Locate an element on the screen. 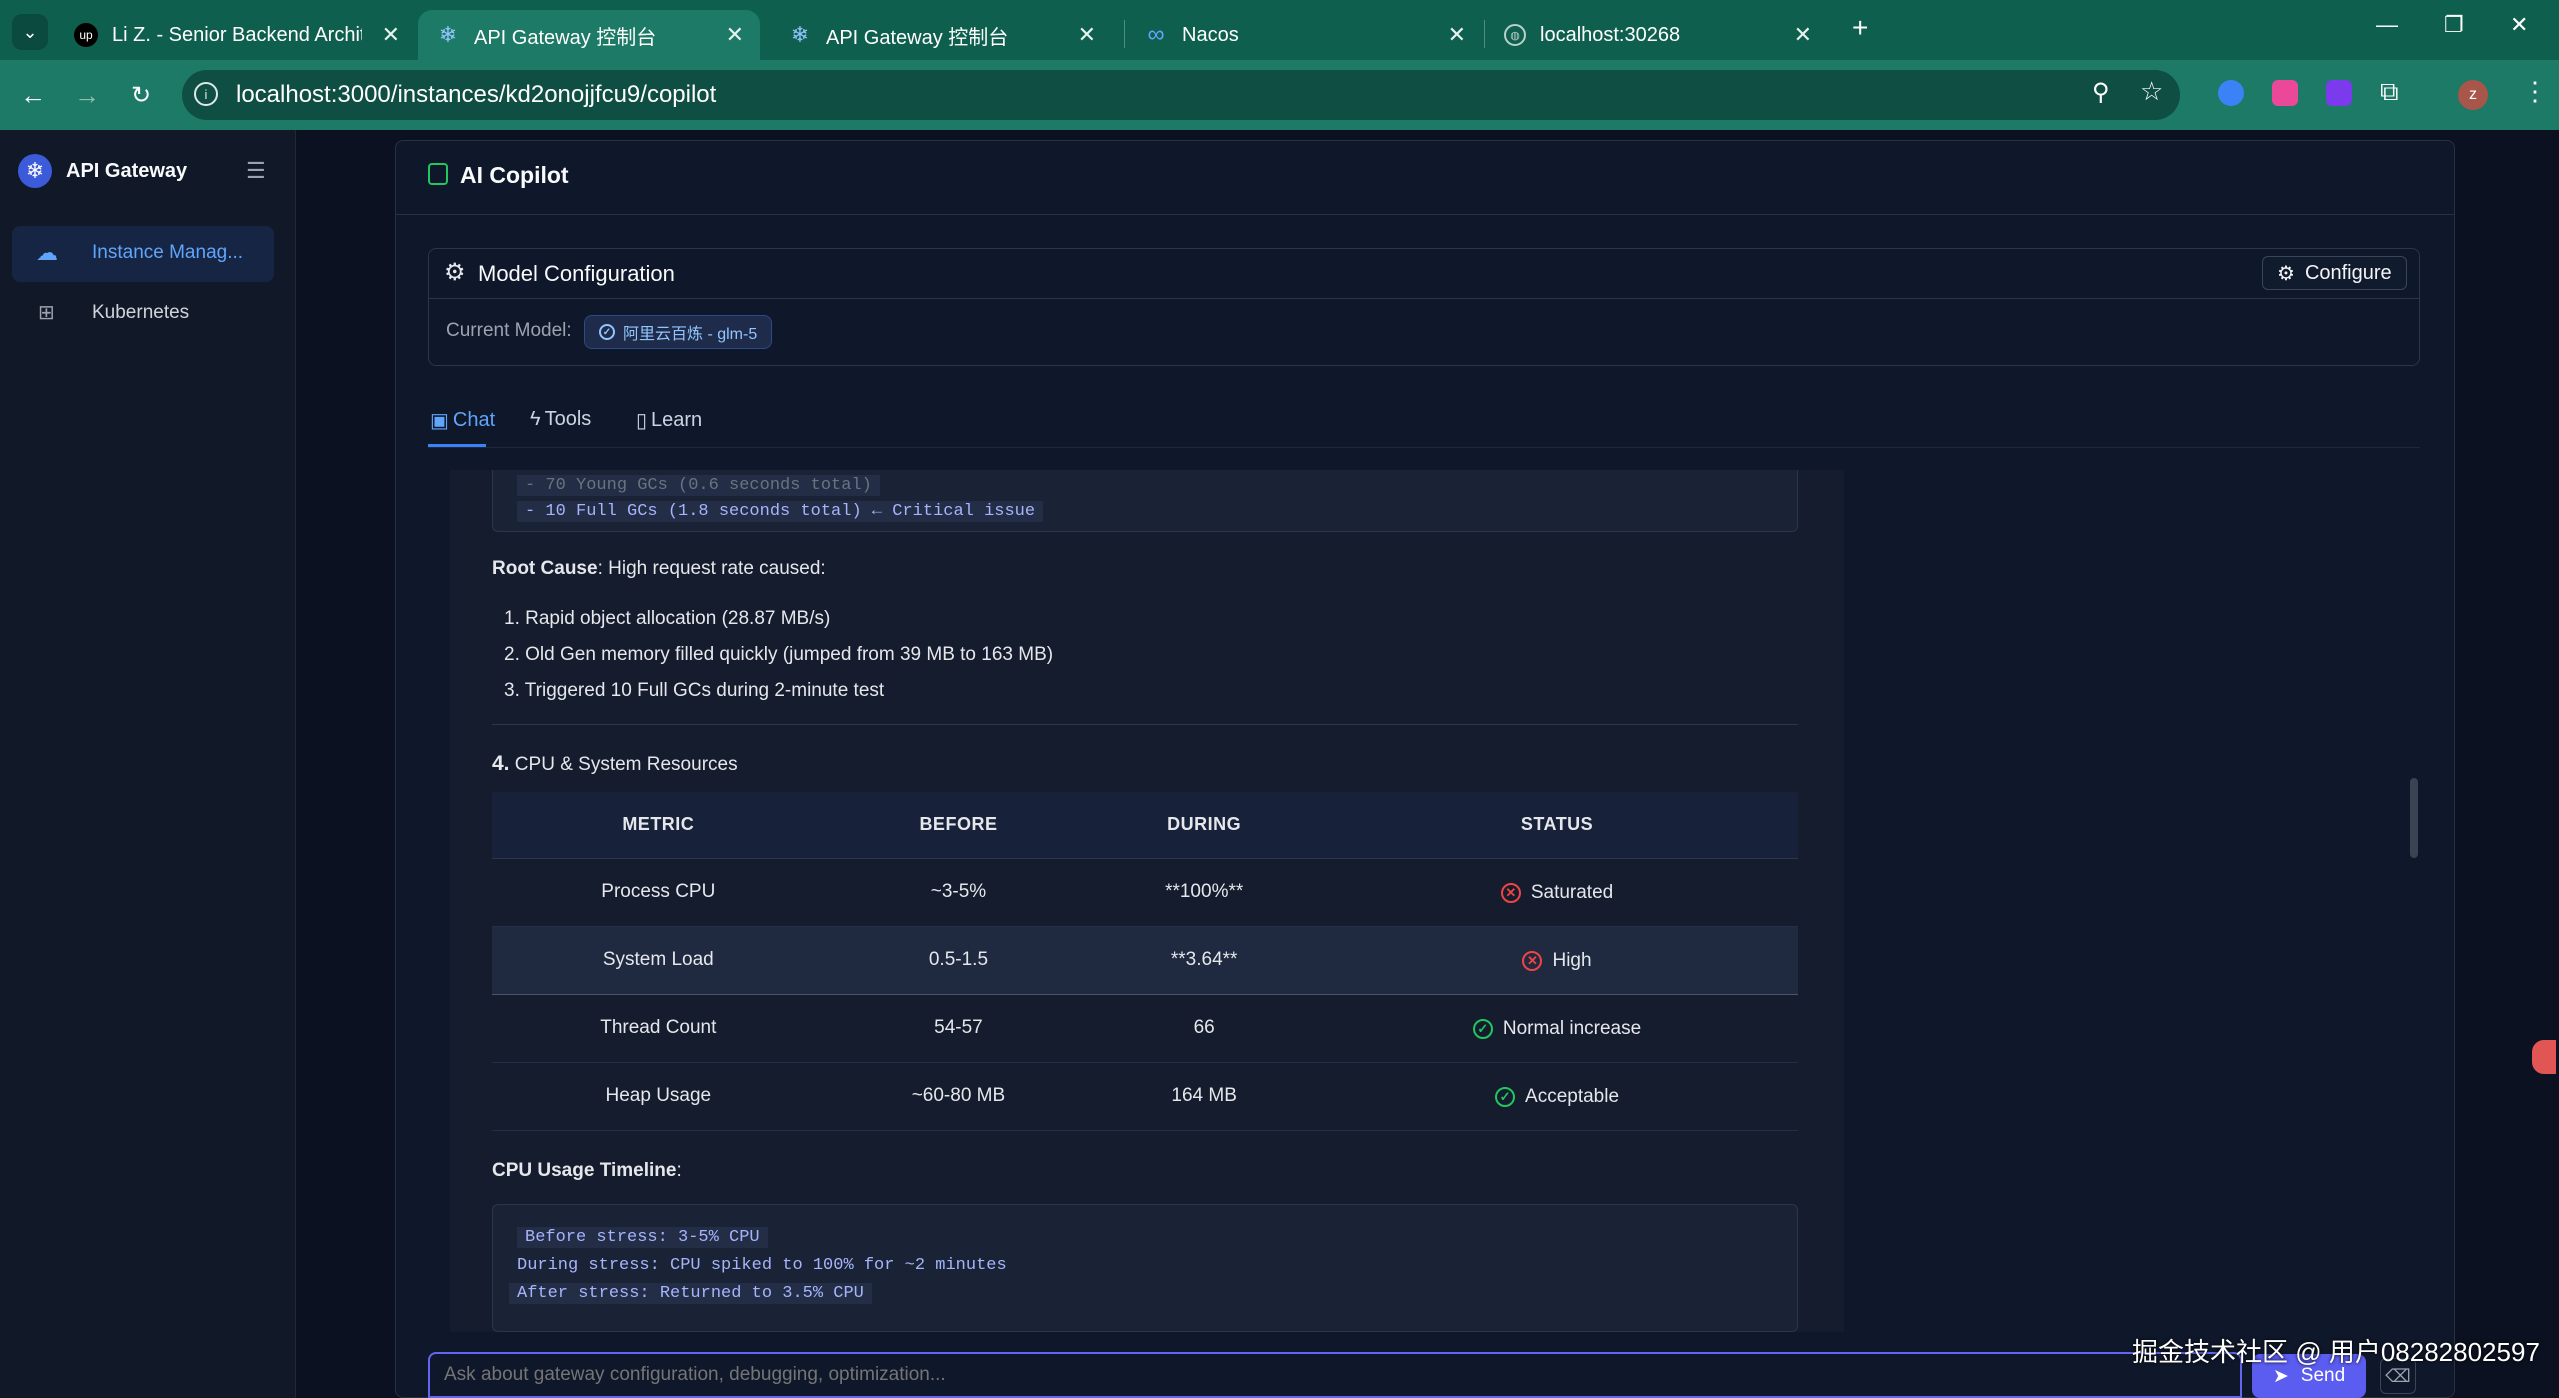  cell-metric: Thread Count is located at coordinates (658, 1028).